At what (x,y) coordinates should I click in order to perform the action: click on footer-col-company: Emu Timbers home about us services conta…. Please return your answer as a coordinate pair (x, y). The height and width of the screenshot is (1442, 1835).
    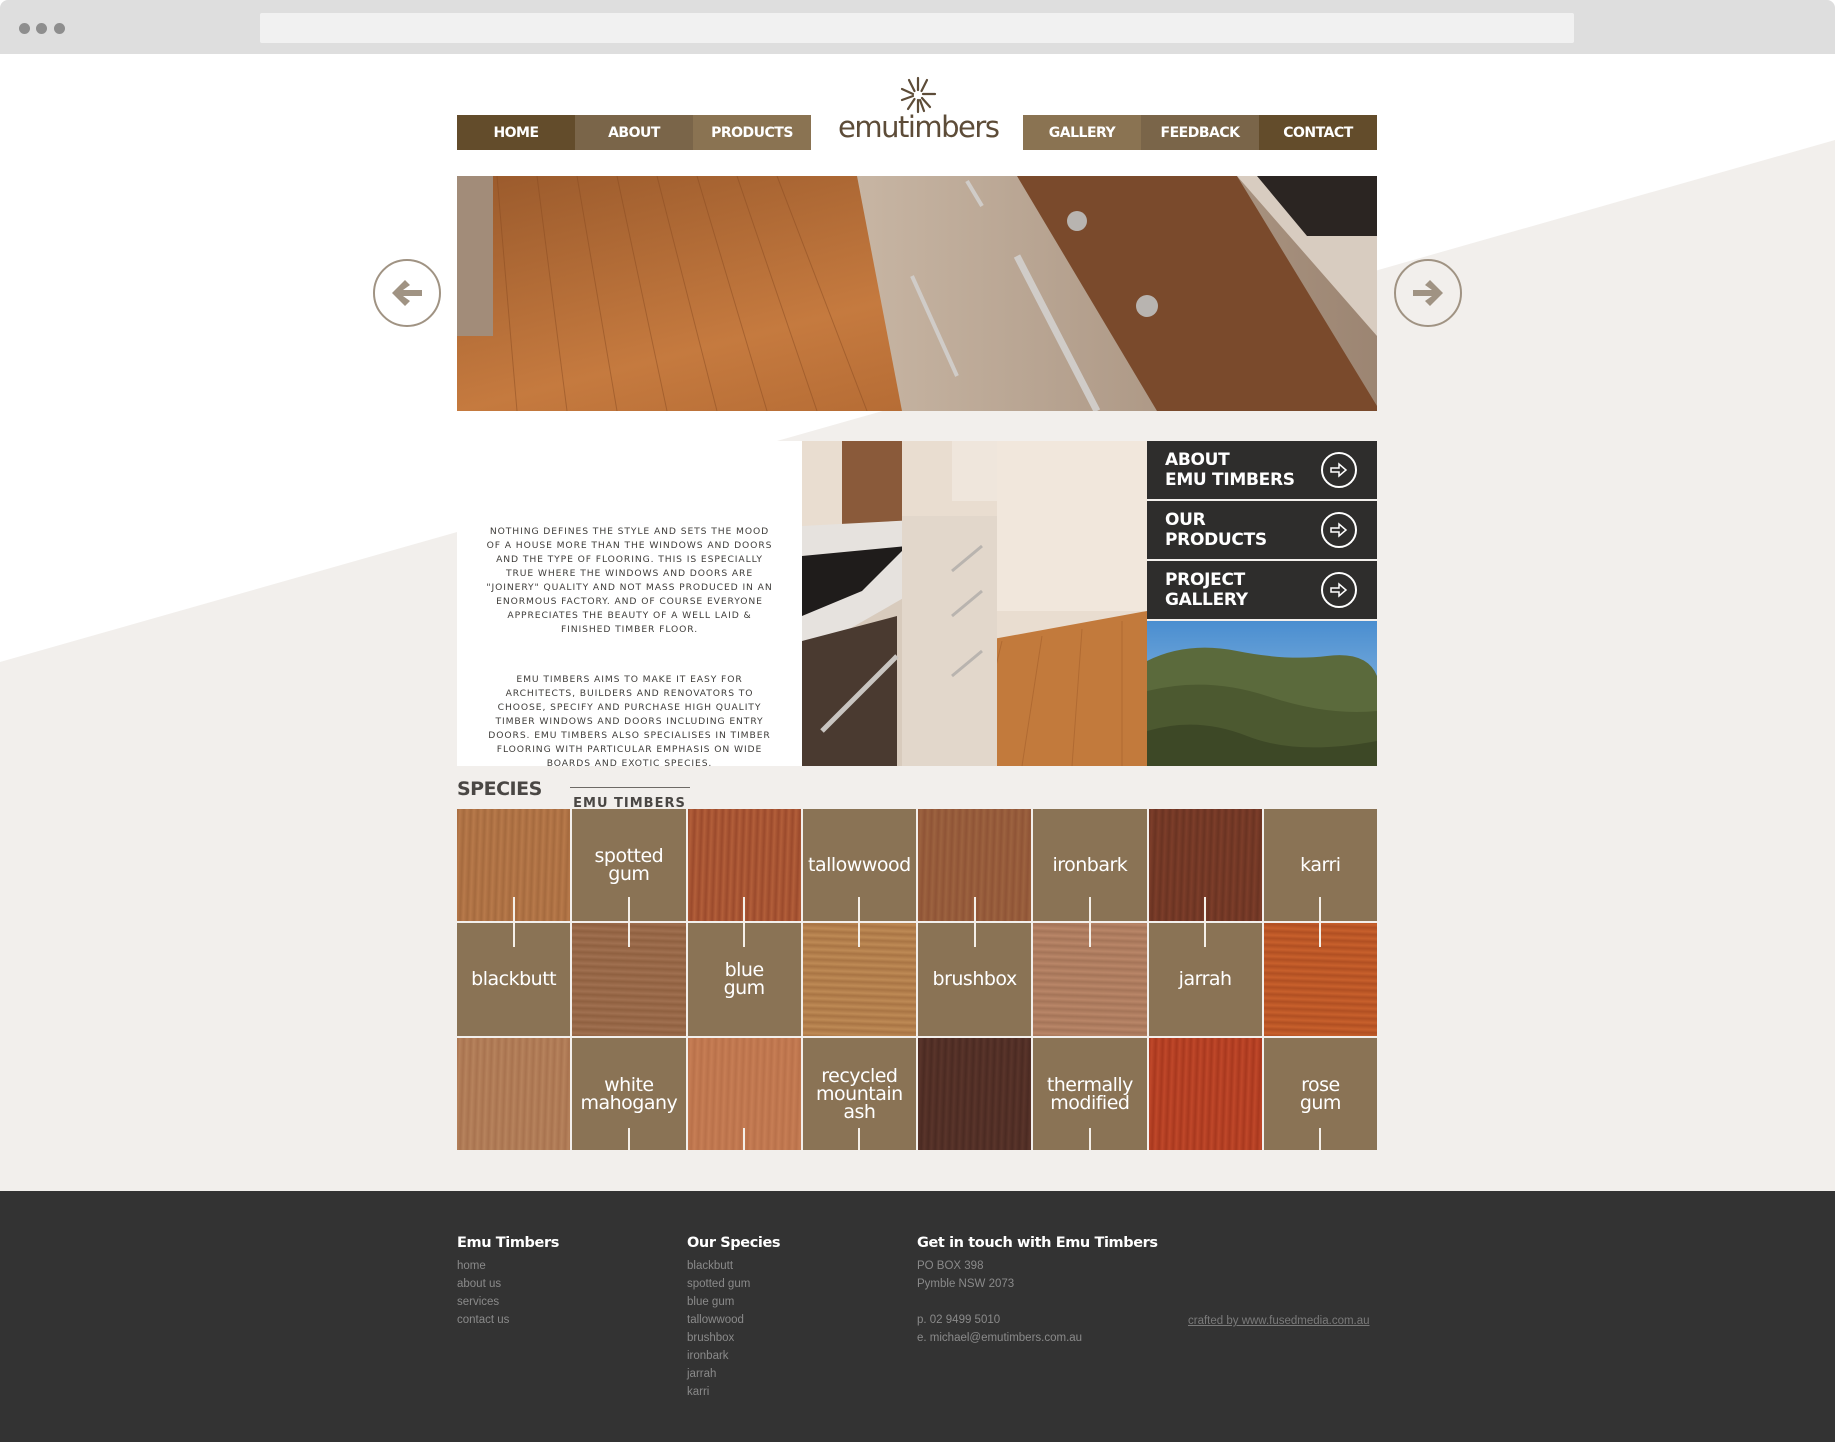
    Looking at the image, I should click on (508, 1282).